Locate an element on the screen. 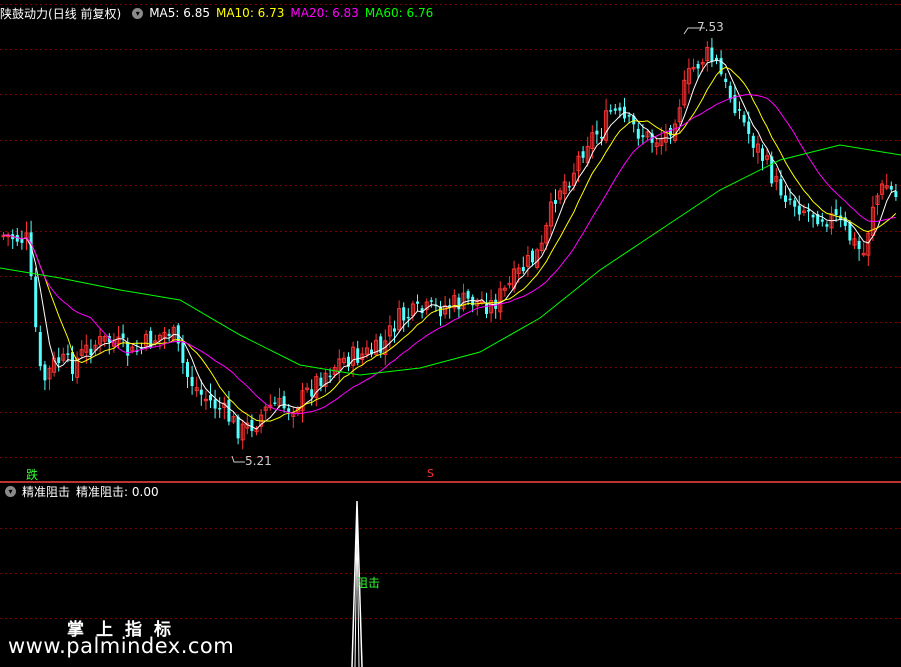 The width and height of the screenshot is (901, 667). low-price-label: 5.21 is located at coordinates (258, 461).